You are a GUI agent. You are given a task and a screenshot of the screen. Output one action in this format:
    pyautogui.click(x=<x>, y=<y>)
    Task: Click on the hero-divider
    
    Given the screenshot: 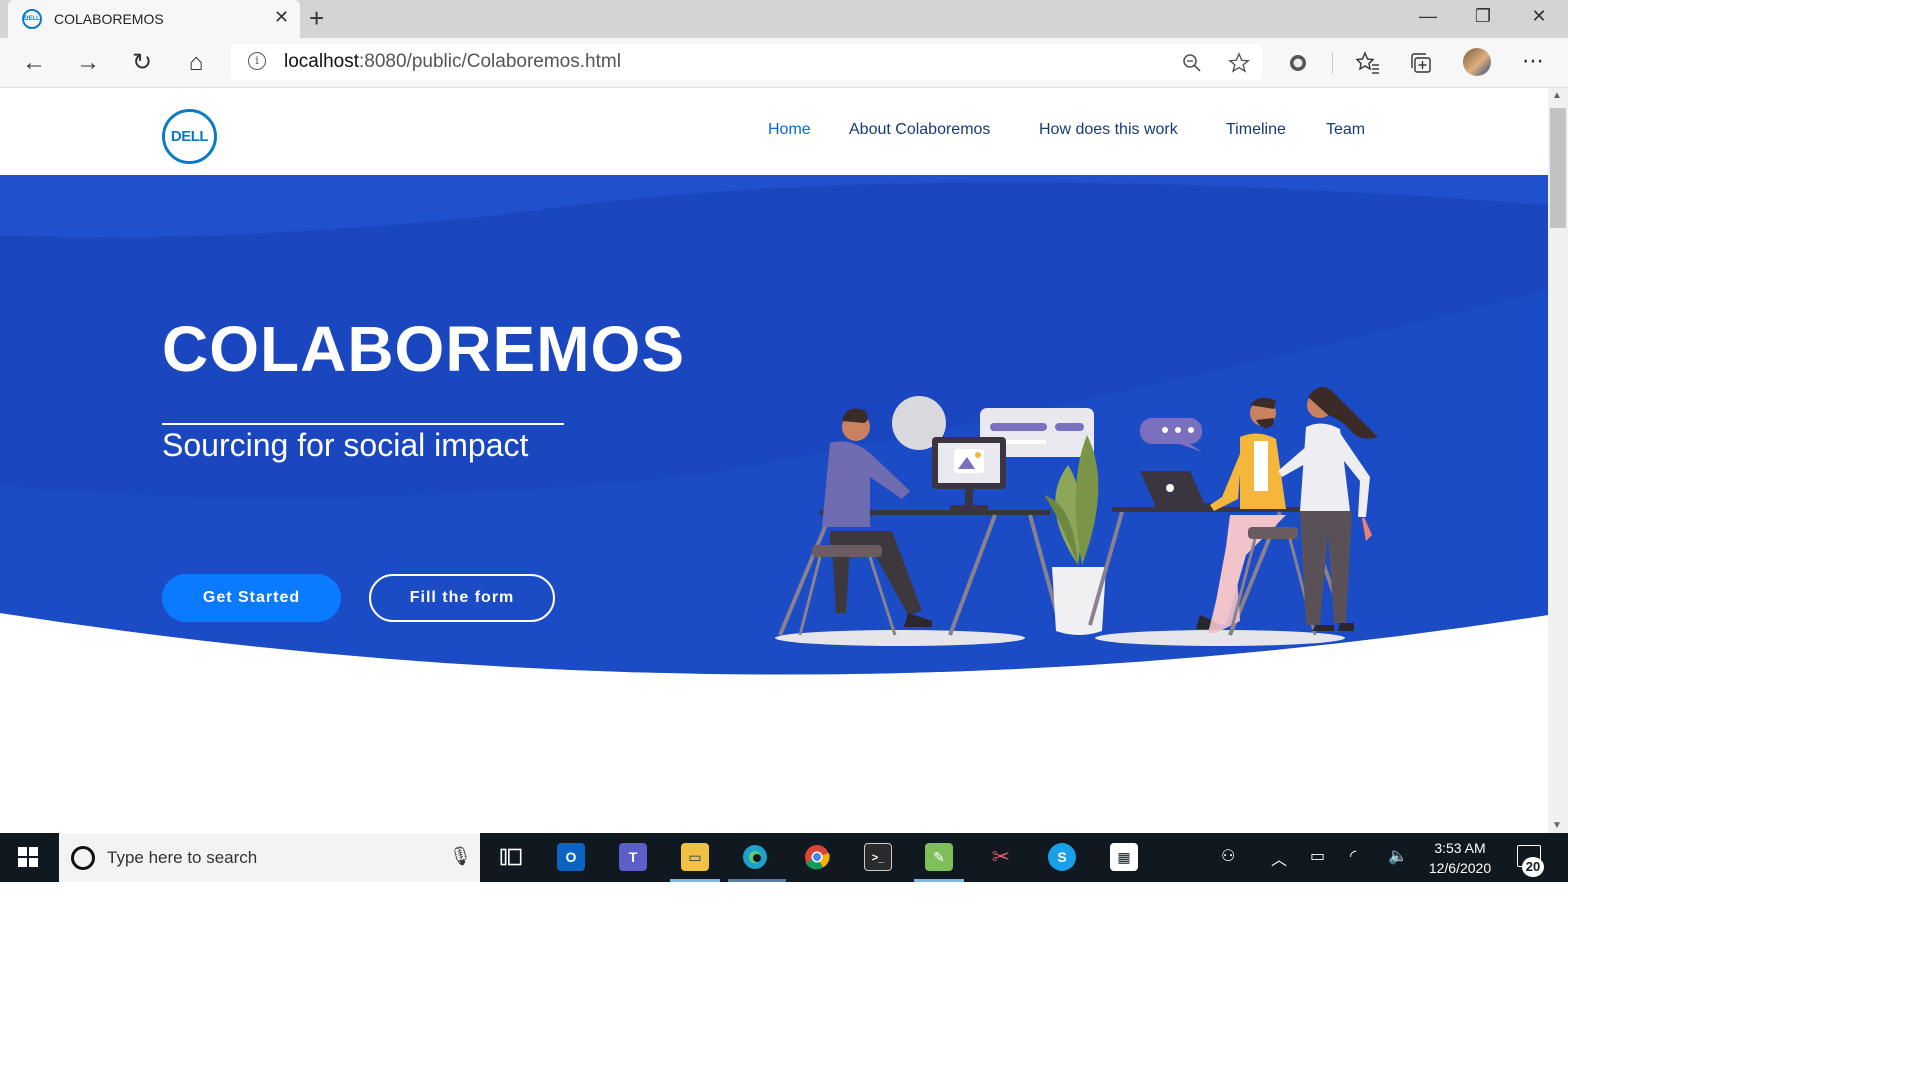 What is the action you would take?
    pyautogui.click(x=363, y=424)
    